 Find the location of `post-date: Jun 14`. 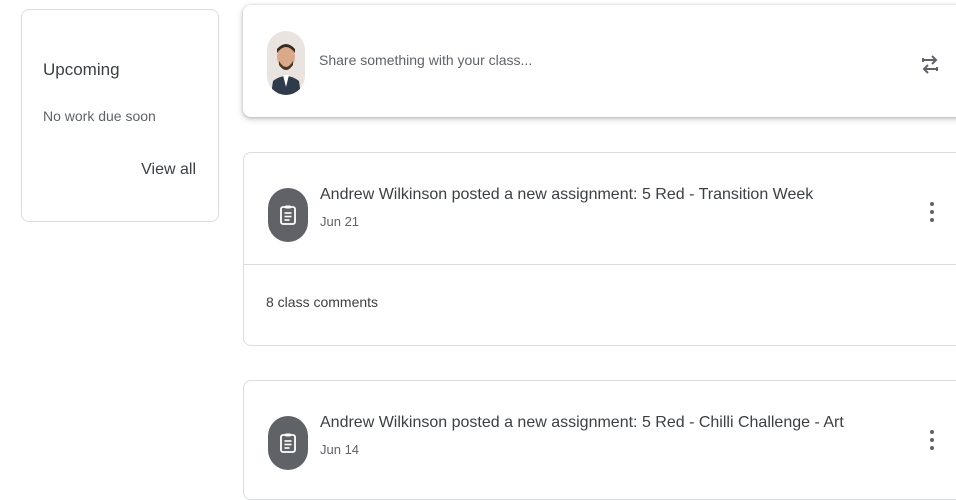

post-date: Jun 14 is located at coordinates (340, 449).